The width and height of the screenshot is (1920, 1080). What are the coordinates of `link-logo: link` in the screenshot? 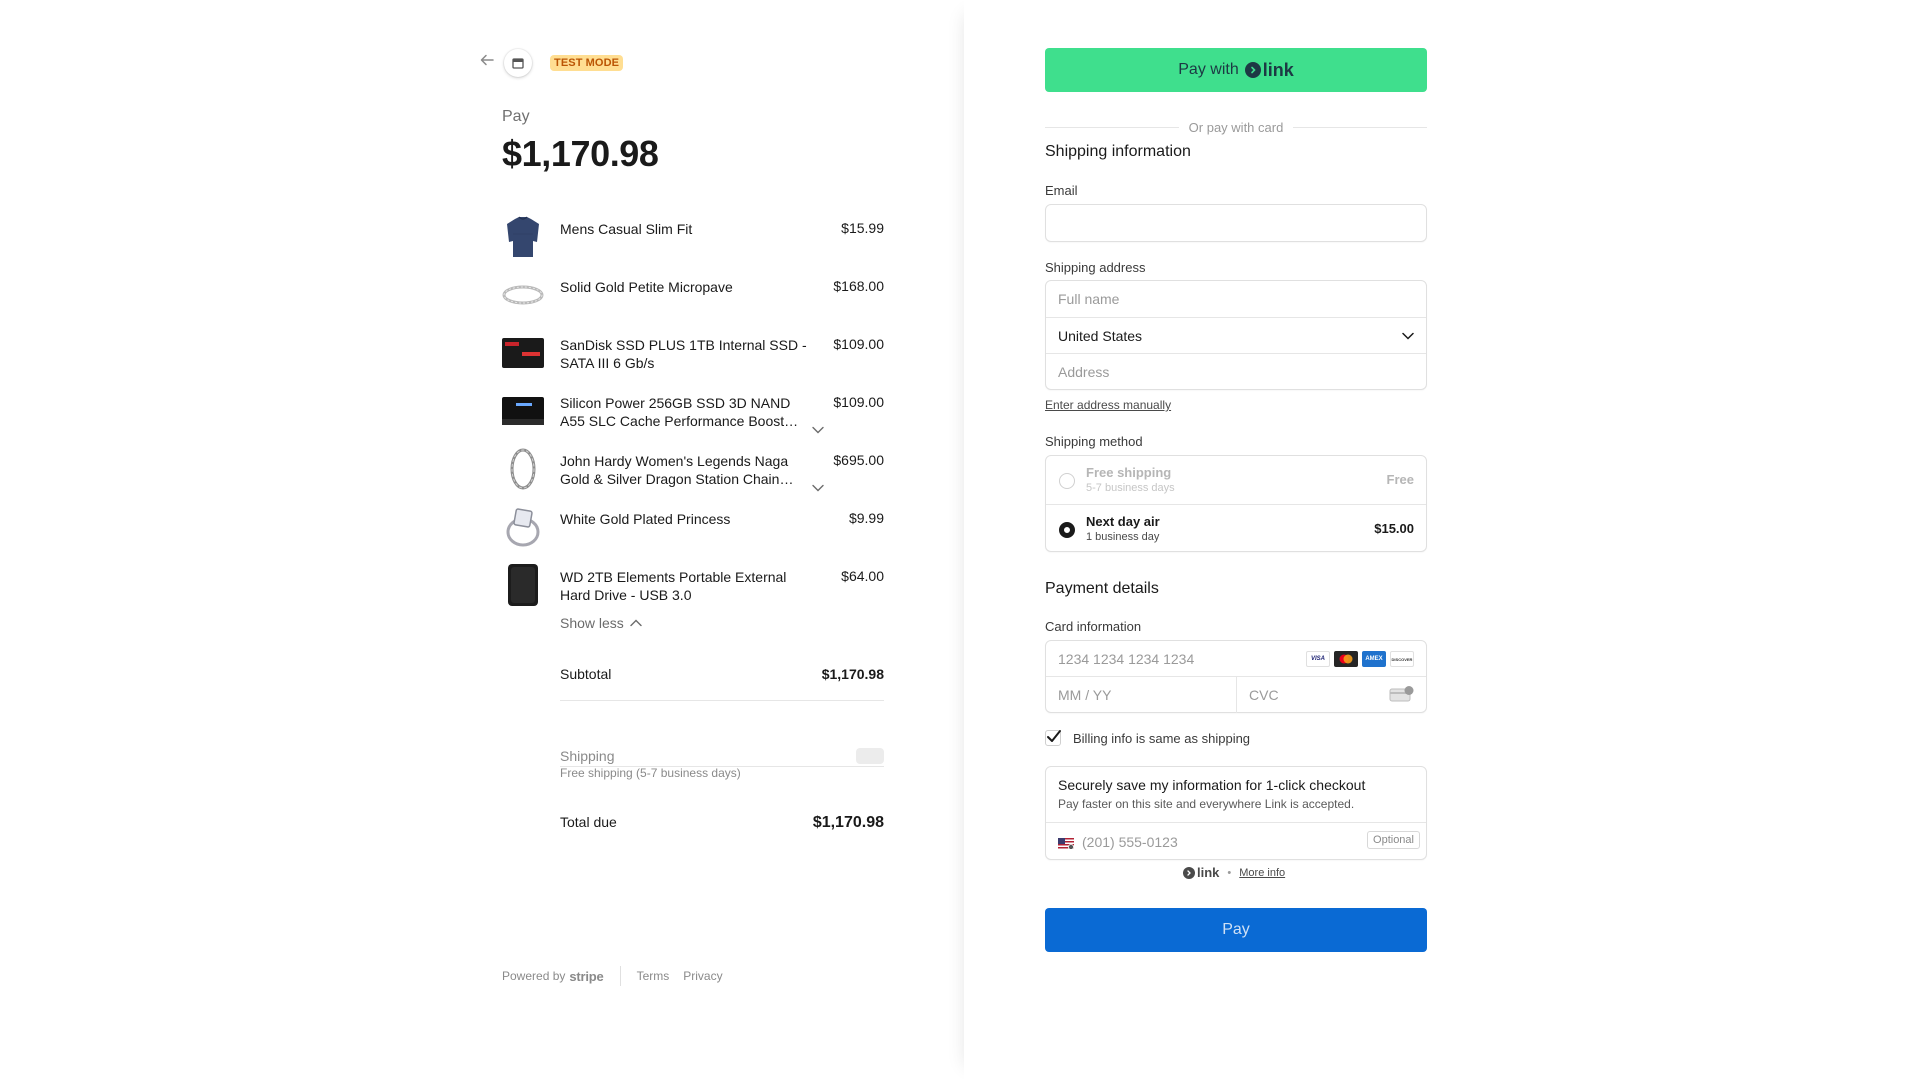 It's located at (1269, 70).